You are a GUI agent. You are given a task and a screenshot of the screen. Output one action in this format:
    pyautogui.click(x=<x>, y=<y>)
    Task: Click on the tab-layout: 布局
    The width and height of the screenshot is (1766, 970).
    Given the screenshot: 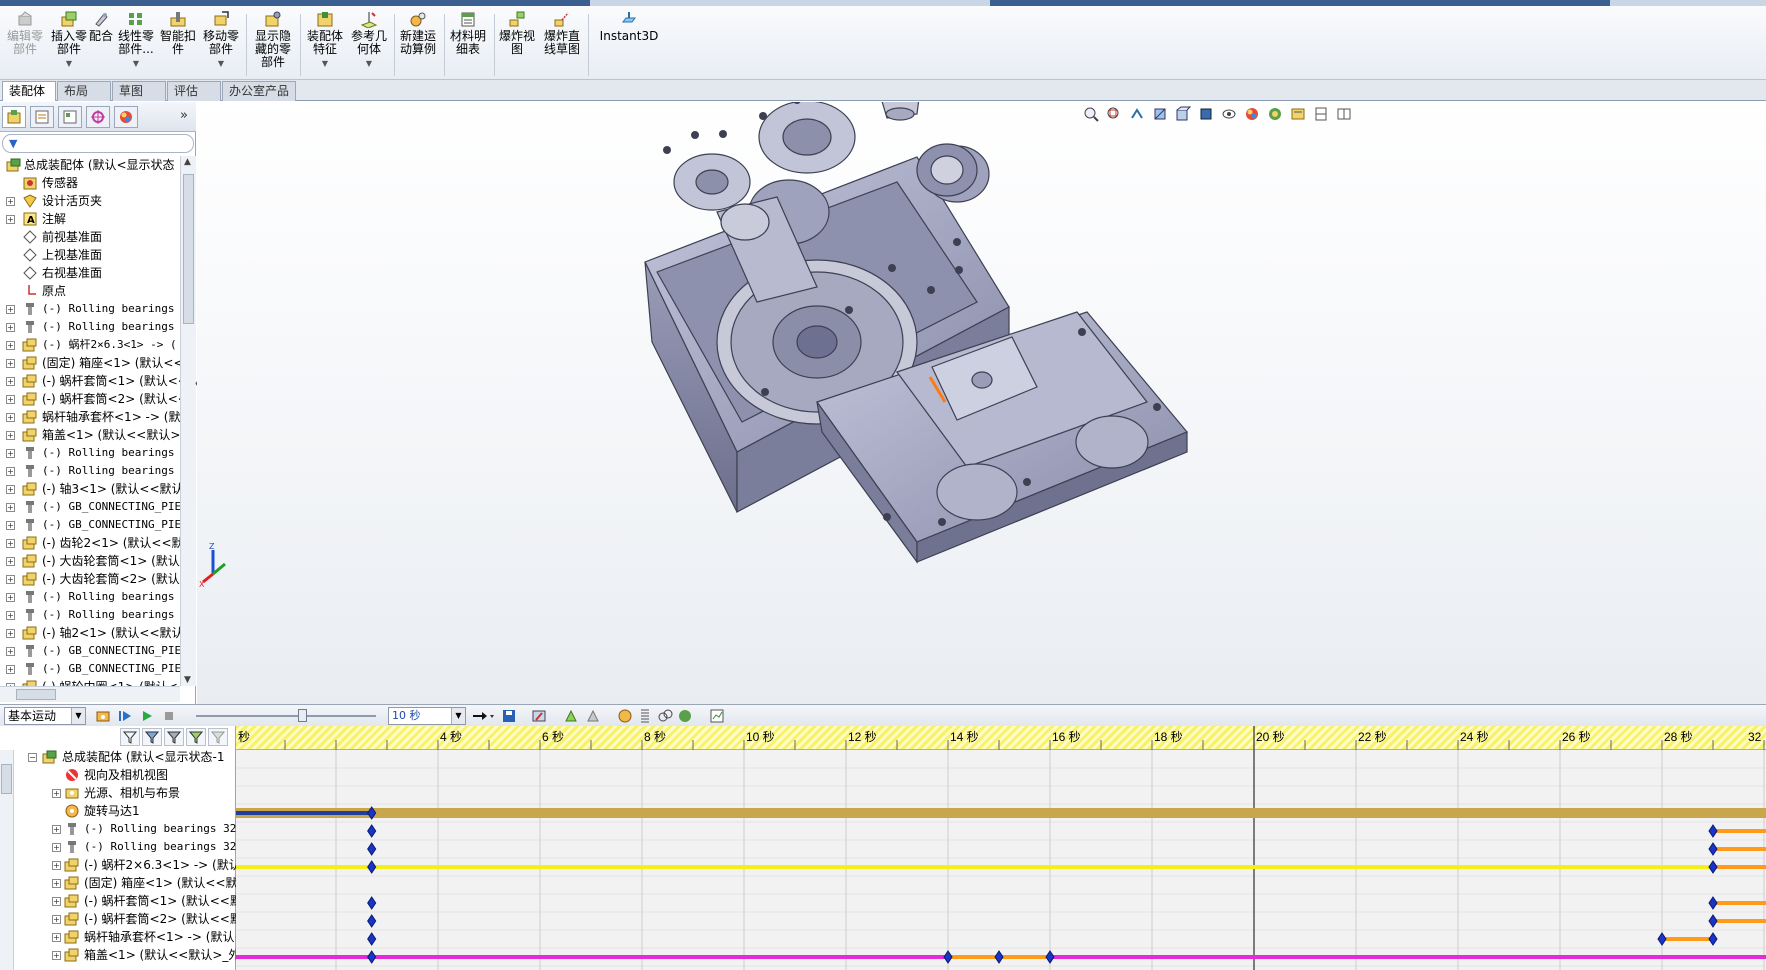 What is the action you would take?
    pyautogui.click(x=84, y=91)
    